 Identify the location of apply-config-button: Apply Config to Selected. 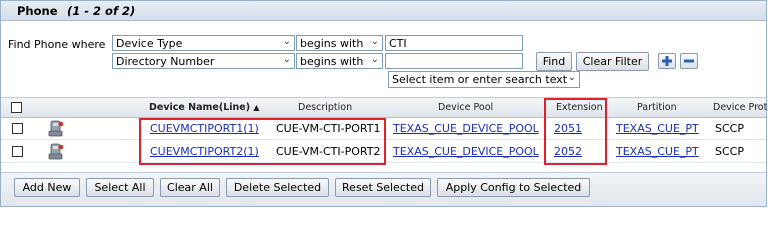
(513, 187).